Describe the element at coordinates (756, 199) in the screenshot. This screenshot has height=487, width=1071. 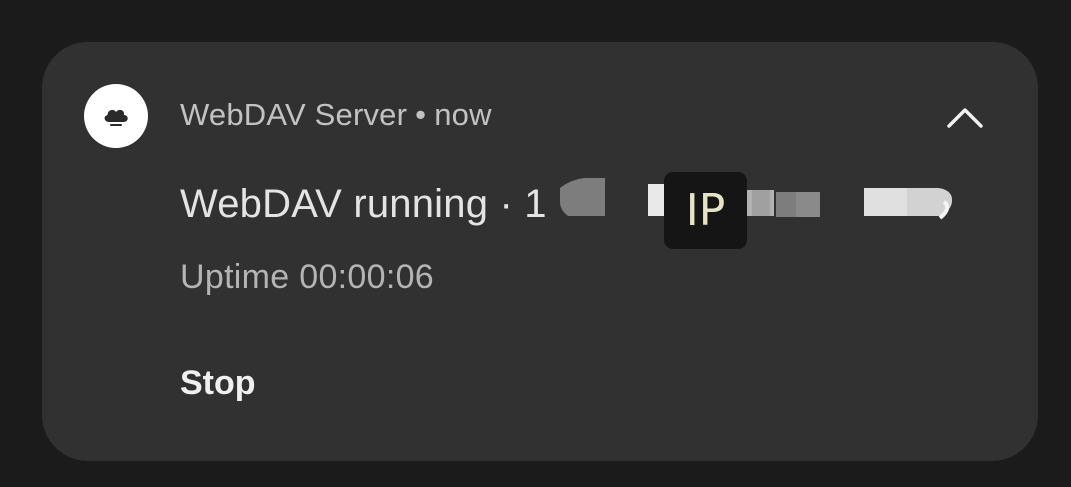
I see `redacted-address` at that location.